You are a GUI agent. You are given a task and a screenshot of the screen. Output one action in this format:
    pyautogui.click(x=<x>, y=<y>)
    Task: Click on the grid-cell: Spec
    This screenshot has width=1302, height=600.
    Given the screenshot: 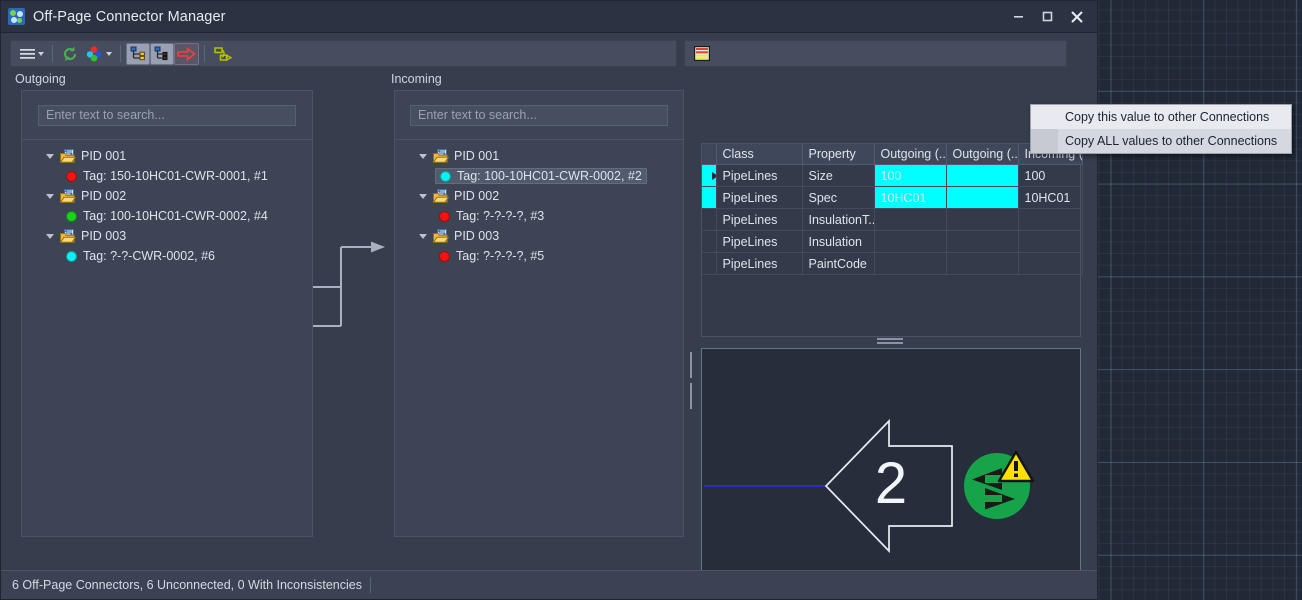 What is the action you would take?
    pyautogui.click(x=838, y=197)
    